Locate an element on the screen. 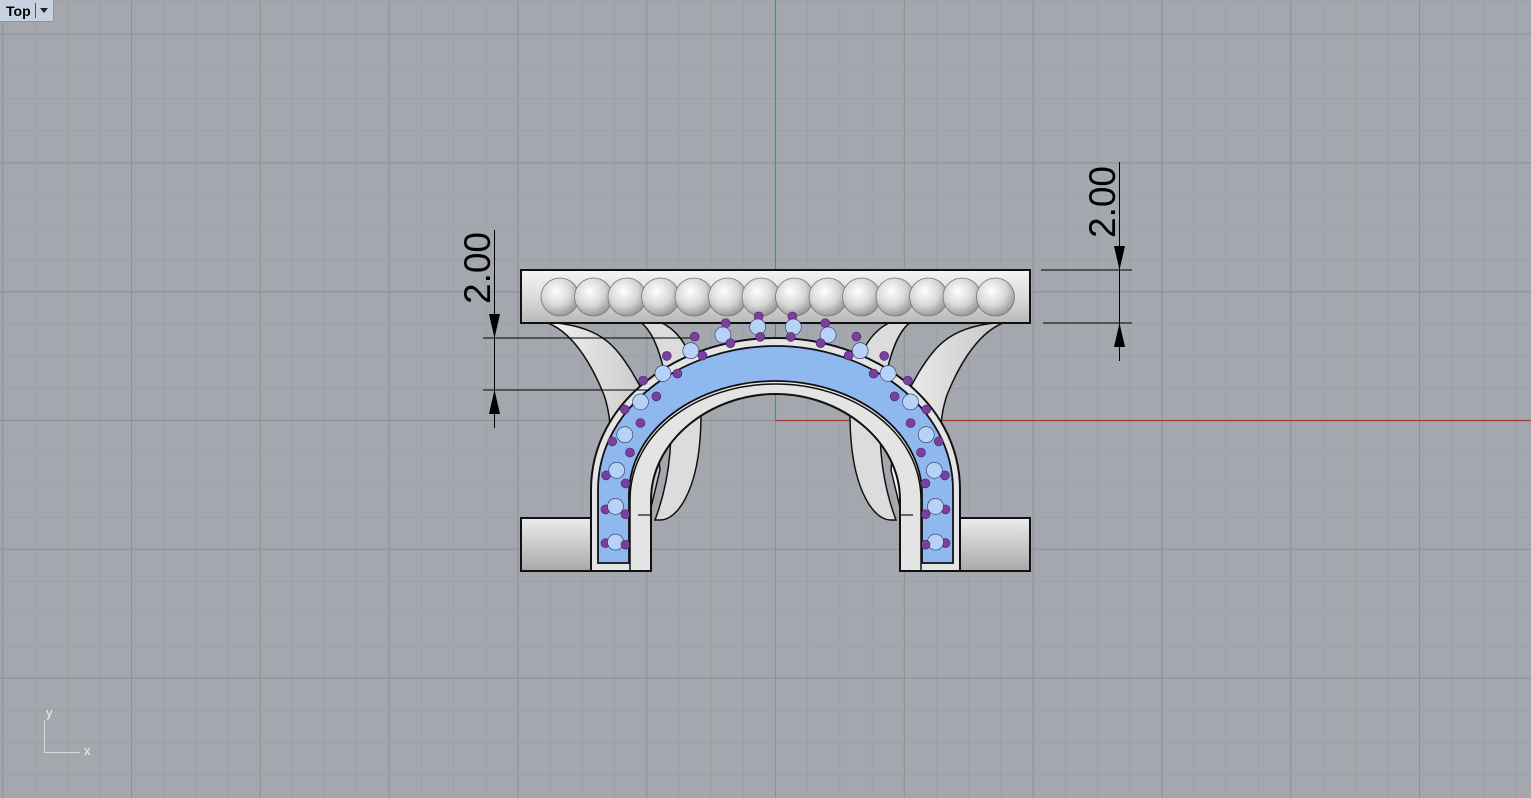  widget-y-label: y is located at coordinates (49, 712).